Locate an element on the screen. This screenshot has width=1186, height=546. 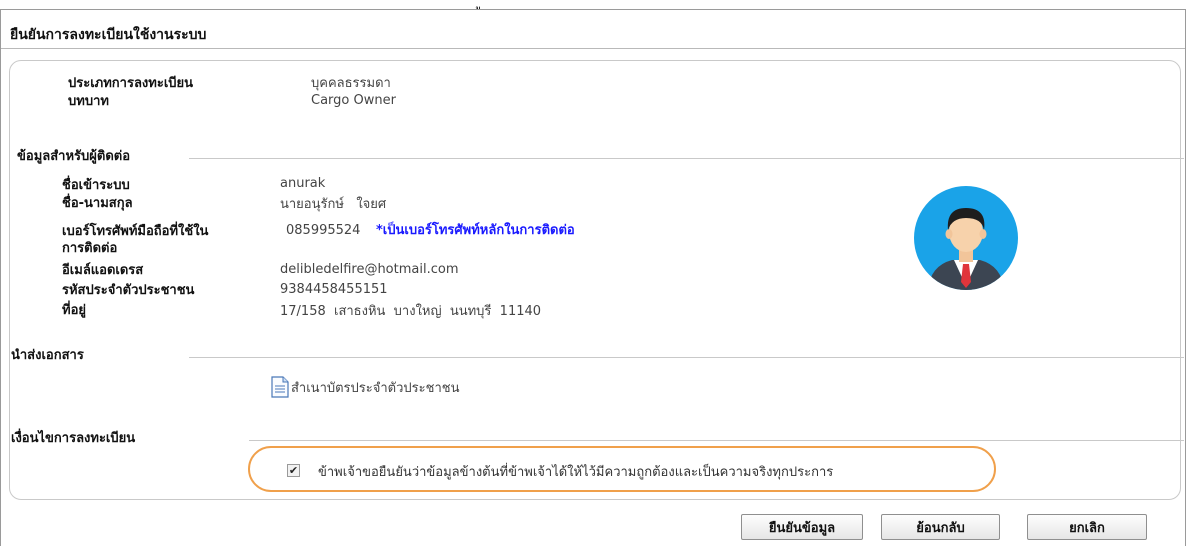
cancel-button: ยกเลิก is located at coordinates (1087, 527).